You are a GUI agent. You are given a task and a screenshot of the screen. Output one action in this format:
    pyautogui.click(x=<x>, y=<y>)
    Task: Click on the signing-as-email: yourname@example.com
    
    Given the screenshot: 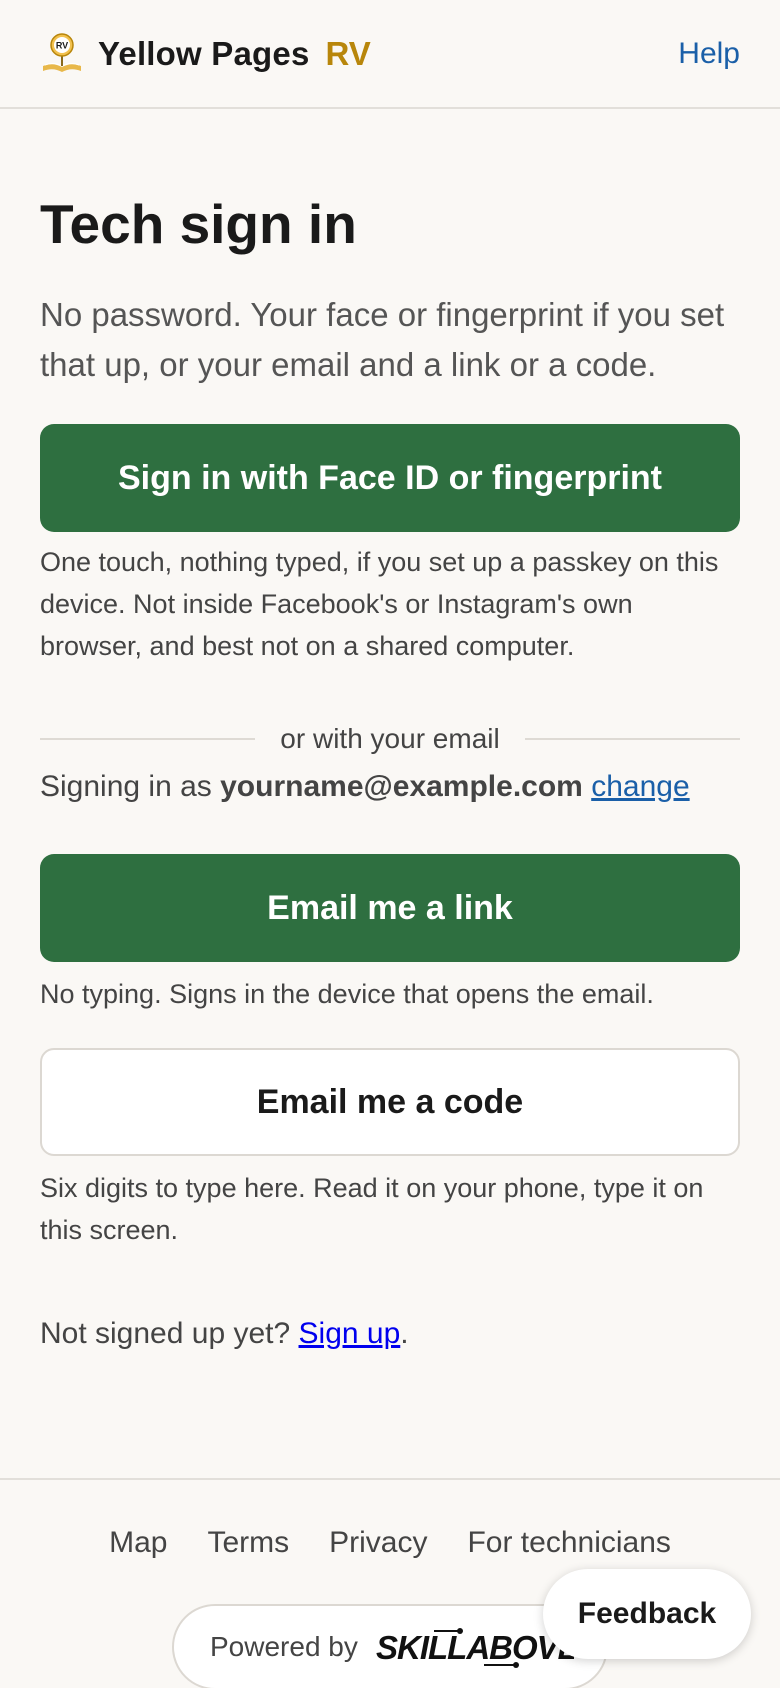 What is the action you would take?
    pyautogui.click(x=401, y=786)
    